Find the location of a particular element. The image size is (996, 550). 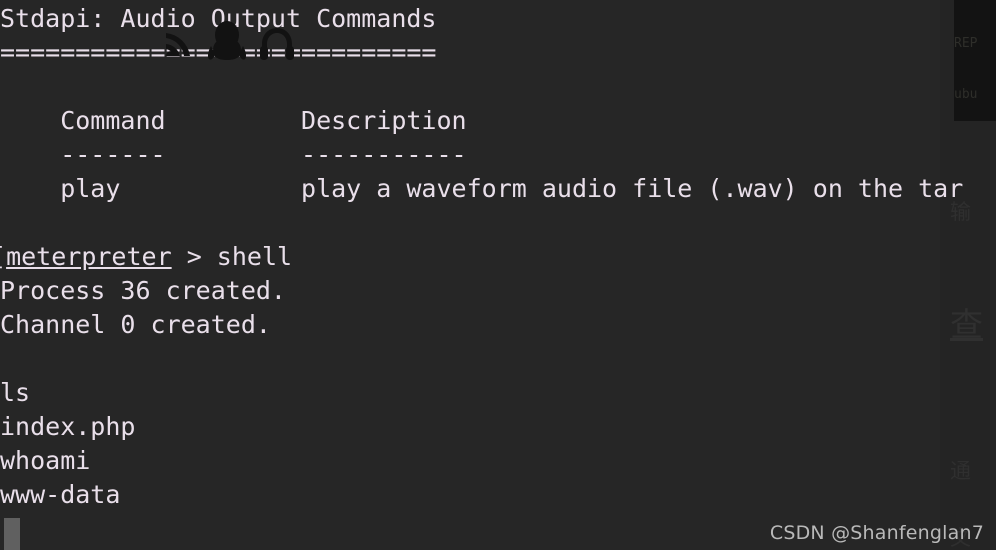

line-command-whoami: whoami is located at coordinates (45, 460).